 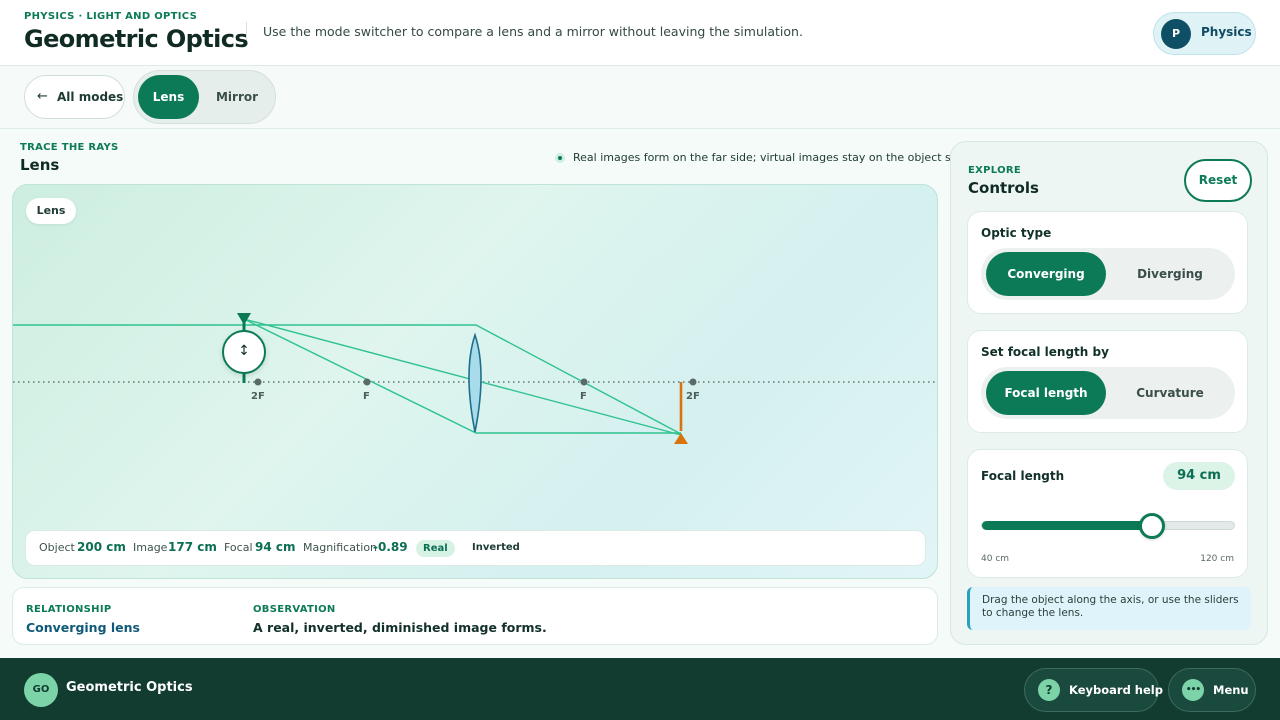 What do you see at coordinates (150, 547) in the screenshot?
I see `image-label: Image` at bounding box center [150, 547].